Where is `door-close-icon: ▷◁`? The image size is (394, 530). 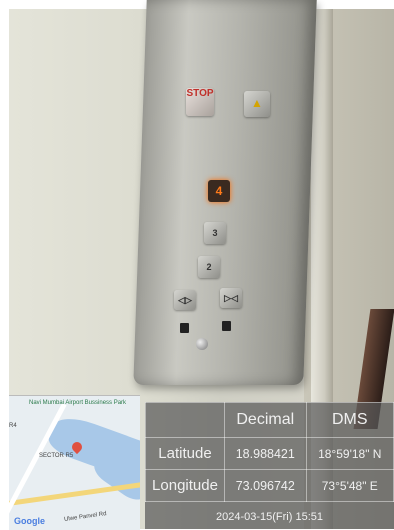
door-close-icon: ▷◁ is located at coordinates (231, 298).